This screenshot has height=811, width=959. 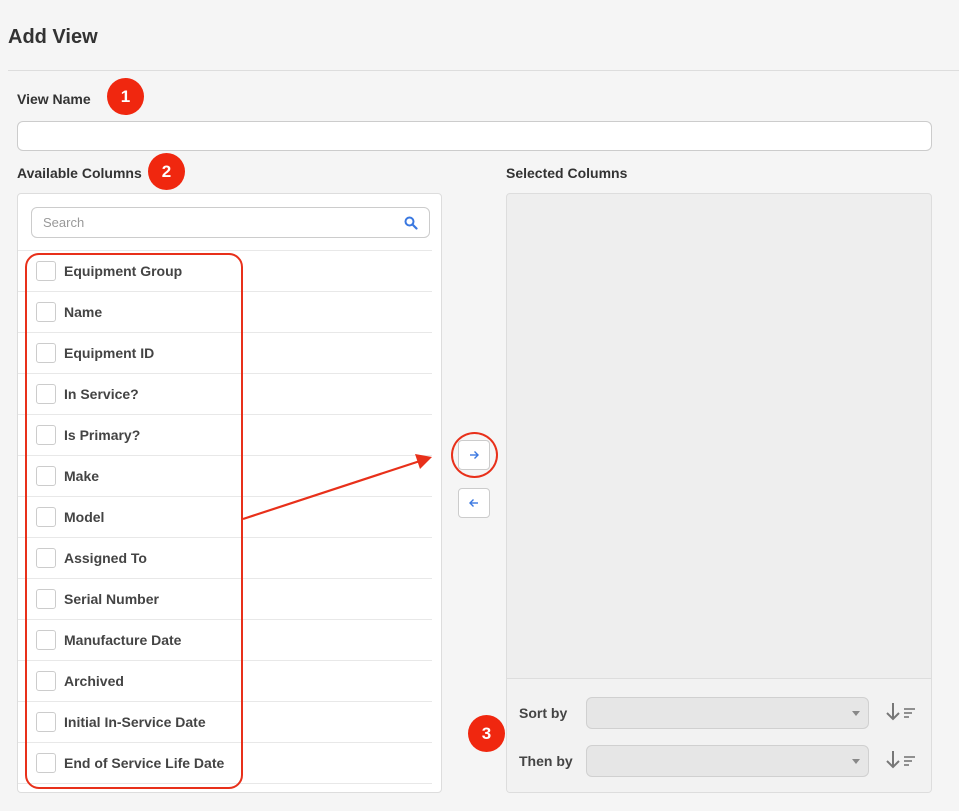 I want to click on column-option: Equipment ID, so click(x=225, y=353).